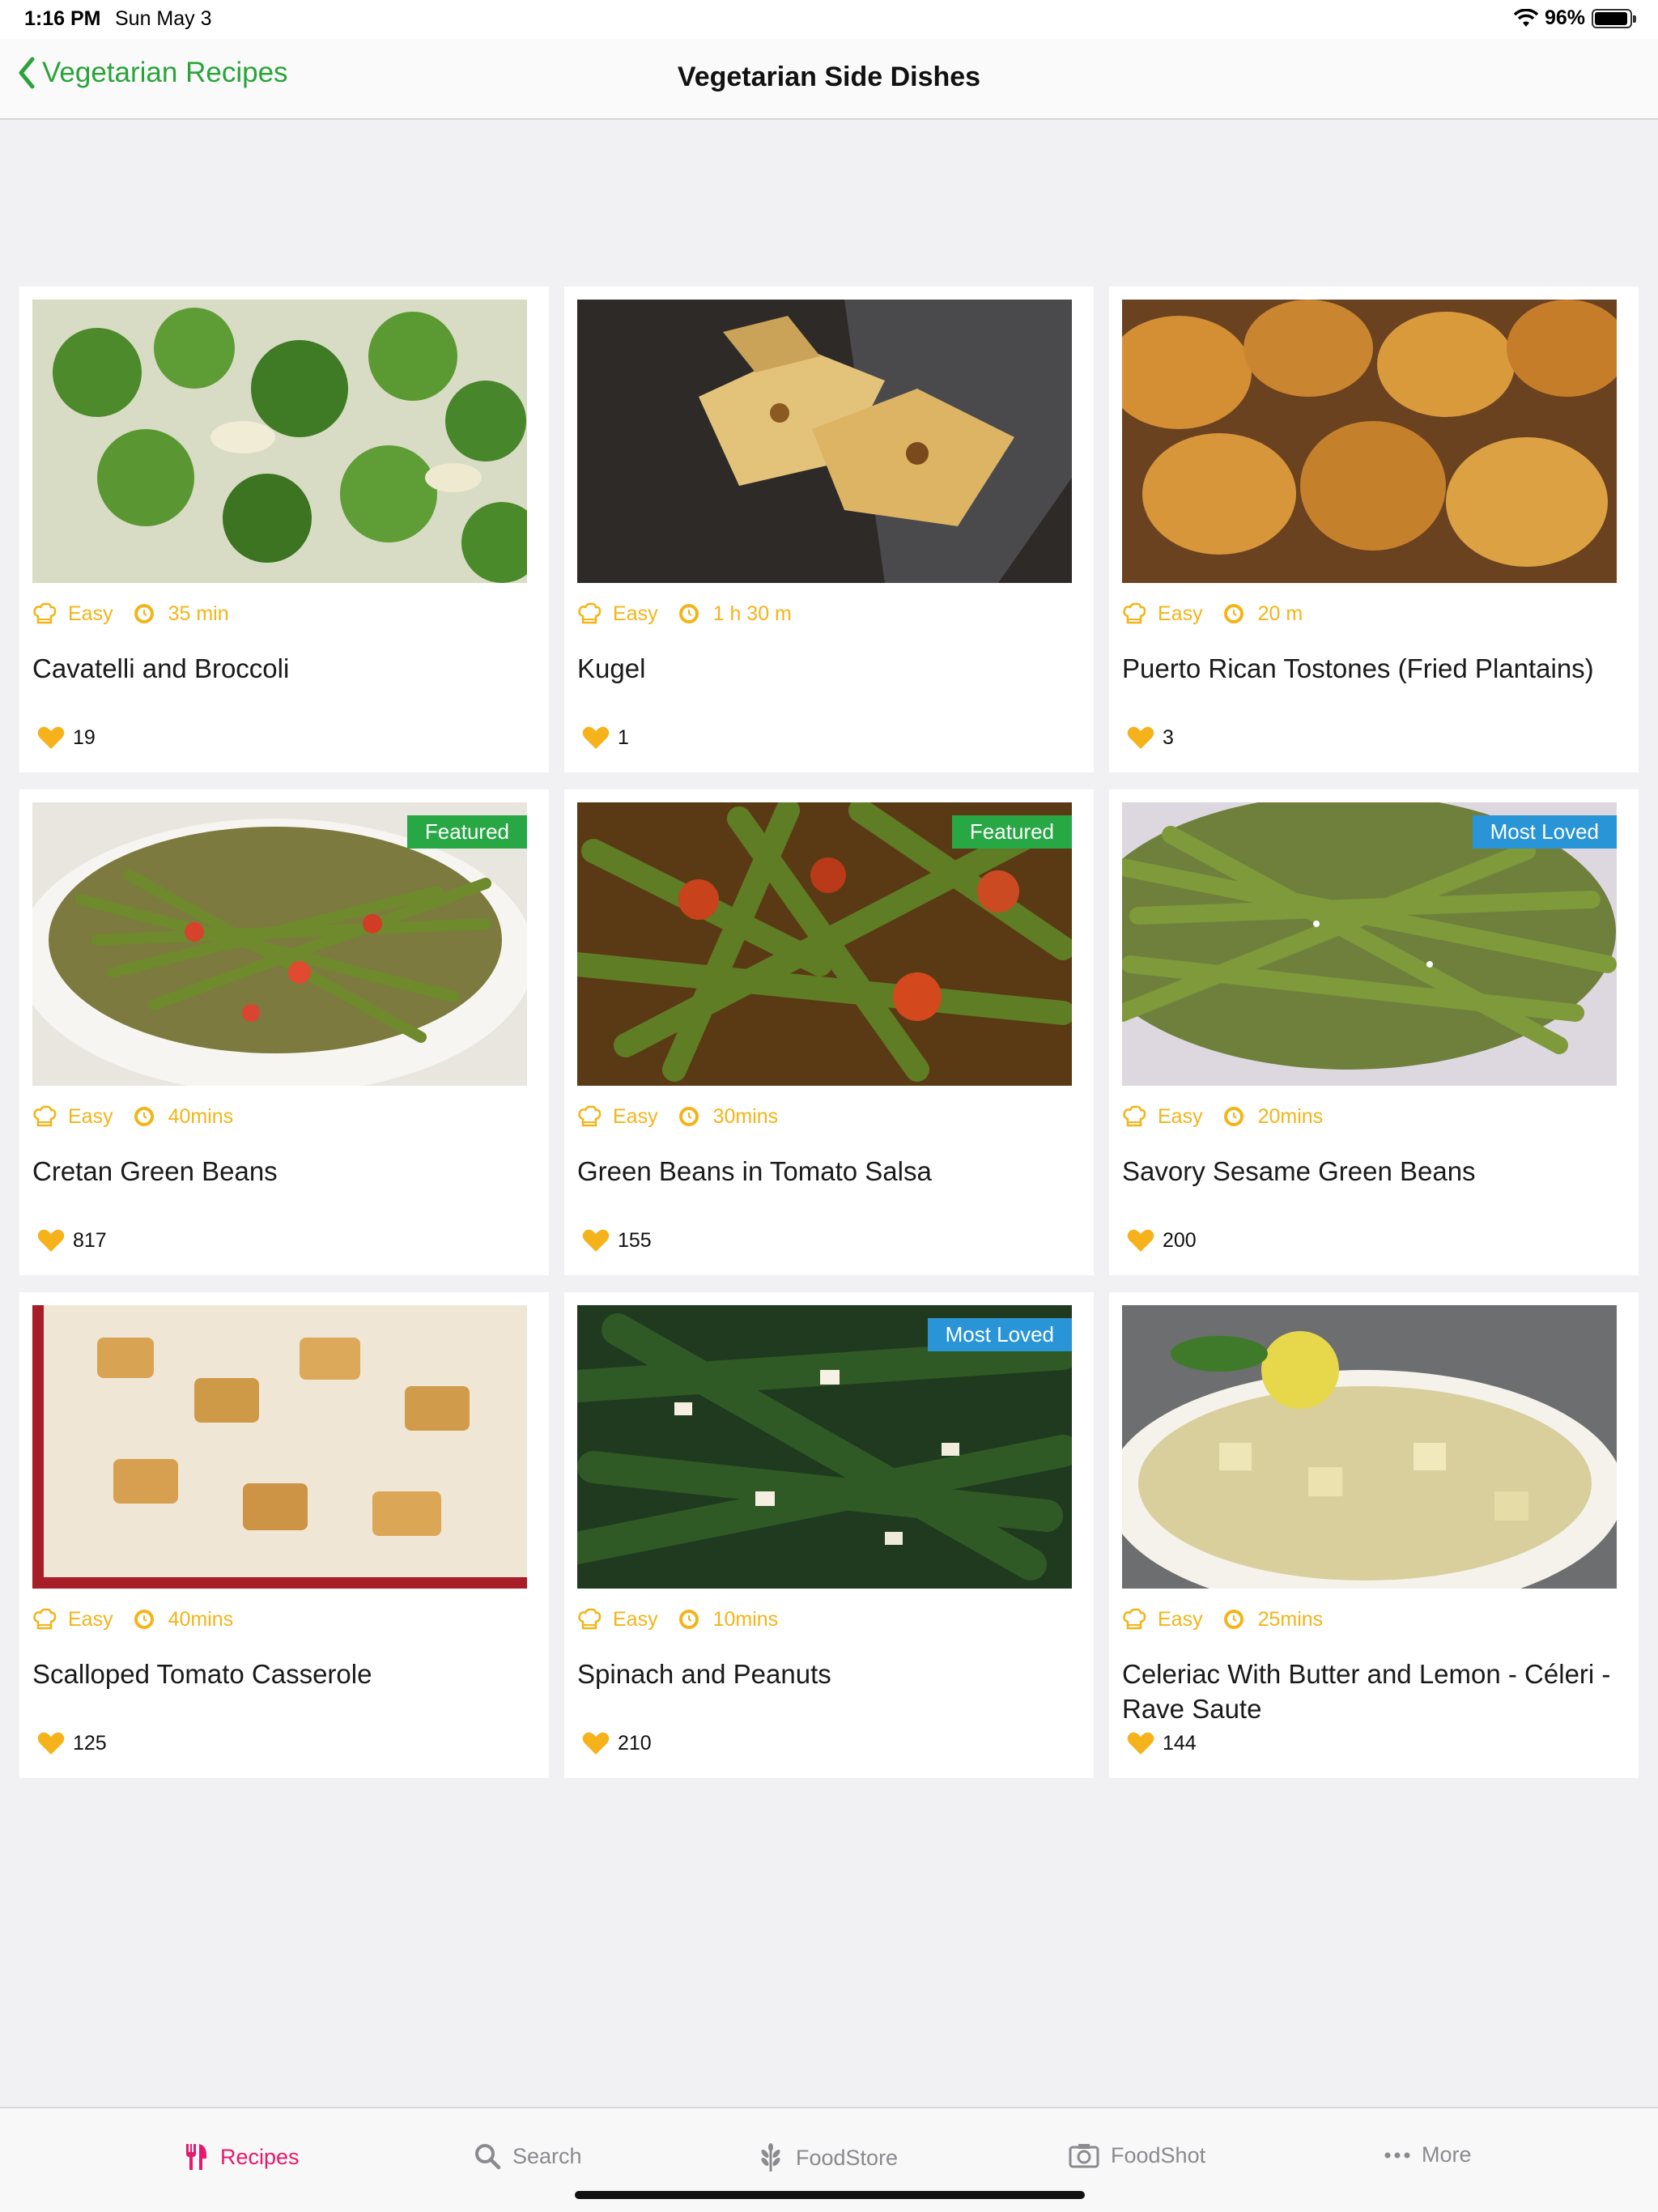 The width and height of the screenshot is (1658, 2212). I want to click on search-icon, so click(488, 2157).